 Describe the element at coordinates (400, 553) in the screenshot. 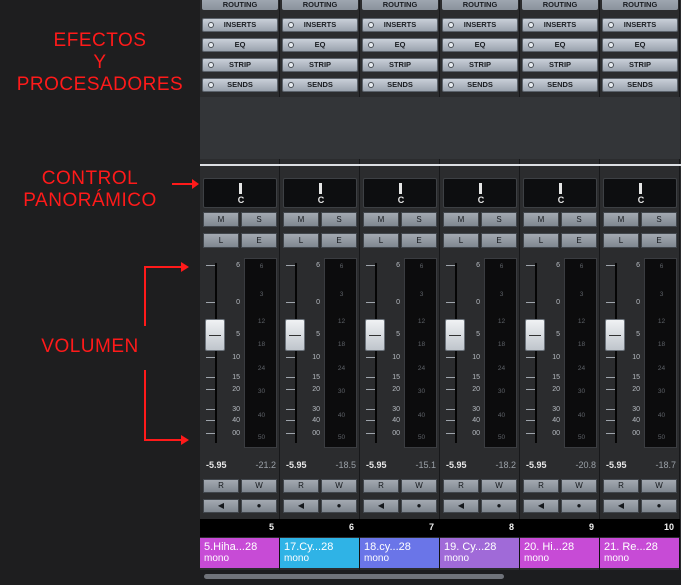

I see `channel-name-label: 18.cy...28 mono` at that location.